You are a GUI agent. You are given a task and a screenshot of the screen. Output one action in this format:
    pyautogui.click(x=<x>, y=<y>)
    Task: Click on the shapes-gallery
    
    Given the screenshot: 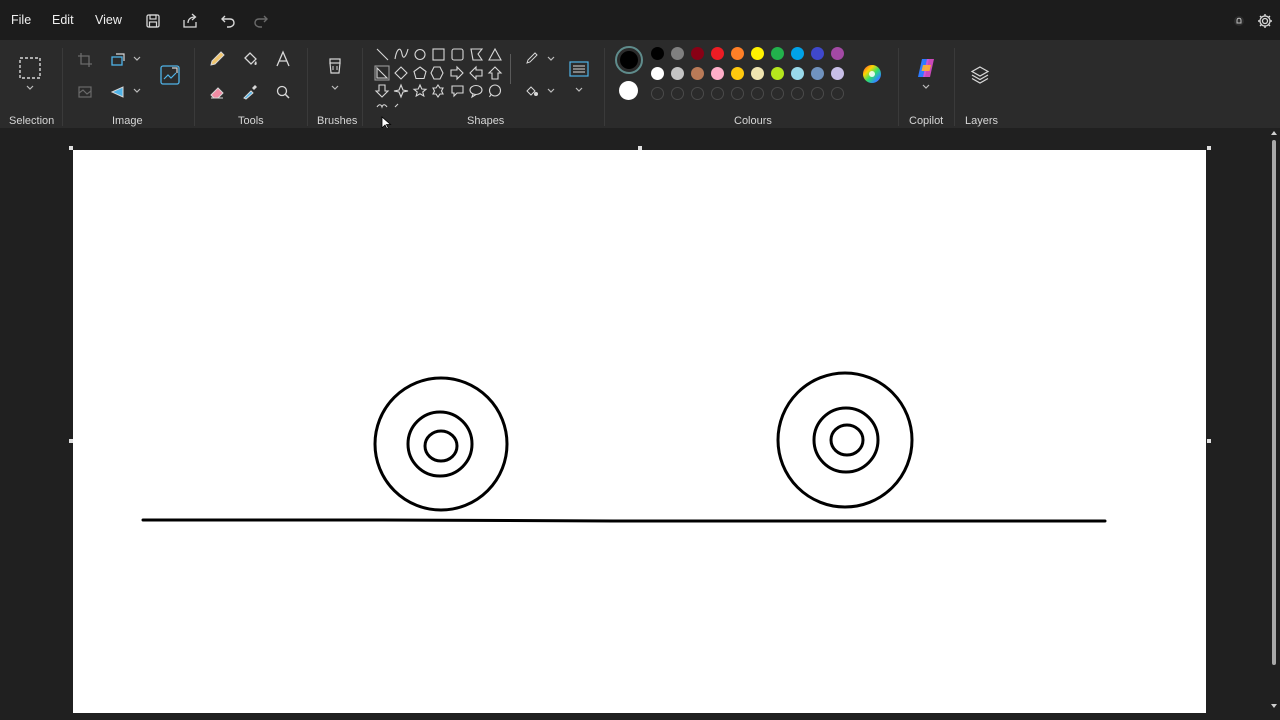 What is the action you would take?
    pyautogui.click(x=442, y=79)
    